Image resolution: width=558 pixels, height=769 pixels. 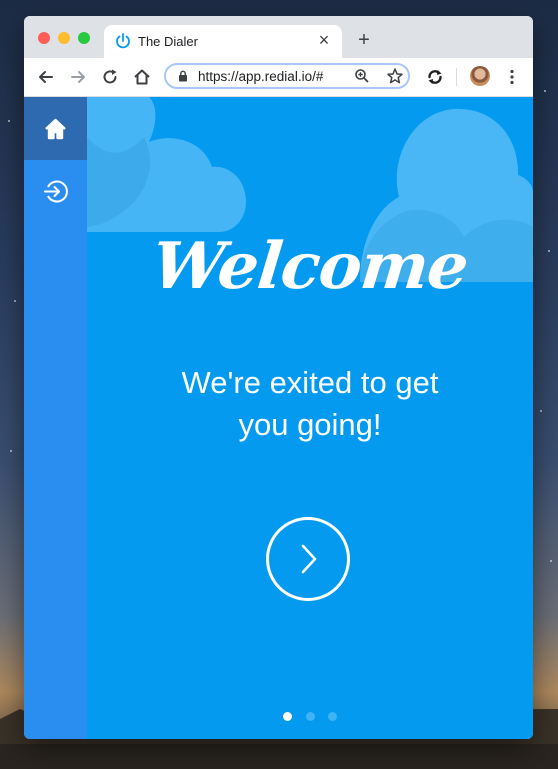 I want to click on forward-icon, so click(x=78, y=77).